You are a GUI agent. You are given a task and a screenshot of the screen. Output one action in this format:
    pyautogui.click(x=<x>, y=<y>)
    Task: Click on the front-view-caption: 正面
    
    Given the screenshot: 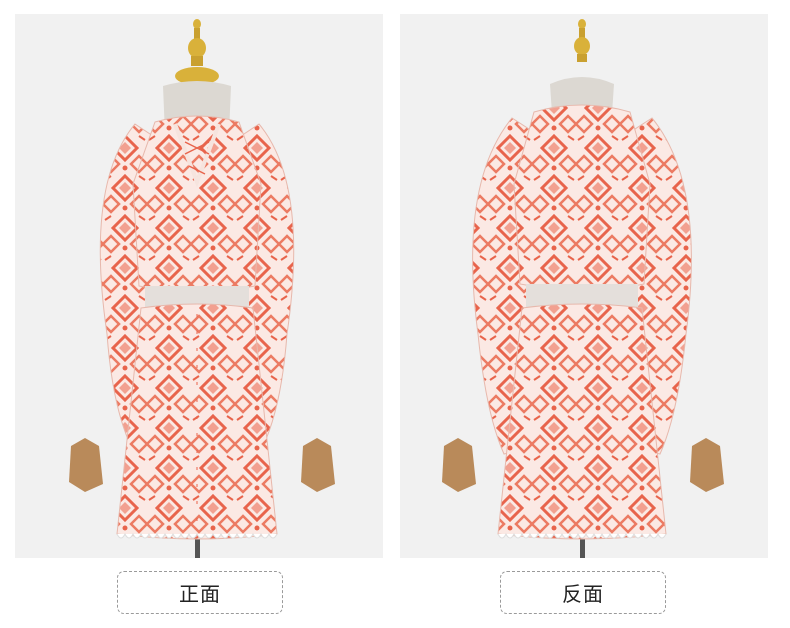 What is the action you would take?
    pyautogui.click(x=200, y=592)
    